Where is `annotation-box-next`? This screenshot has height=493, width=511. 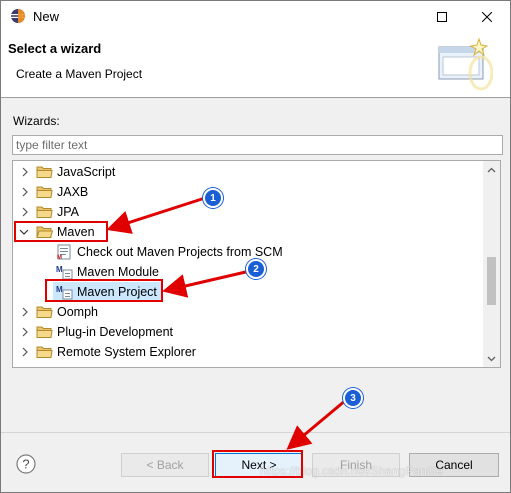
annotation-box-next is located at coordinates (257, 464).